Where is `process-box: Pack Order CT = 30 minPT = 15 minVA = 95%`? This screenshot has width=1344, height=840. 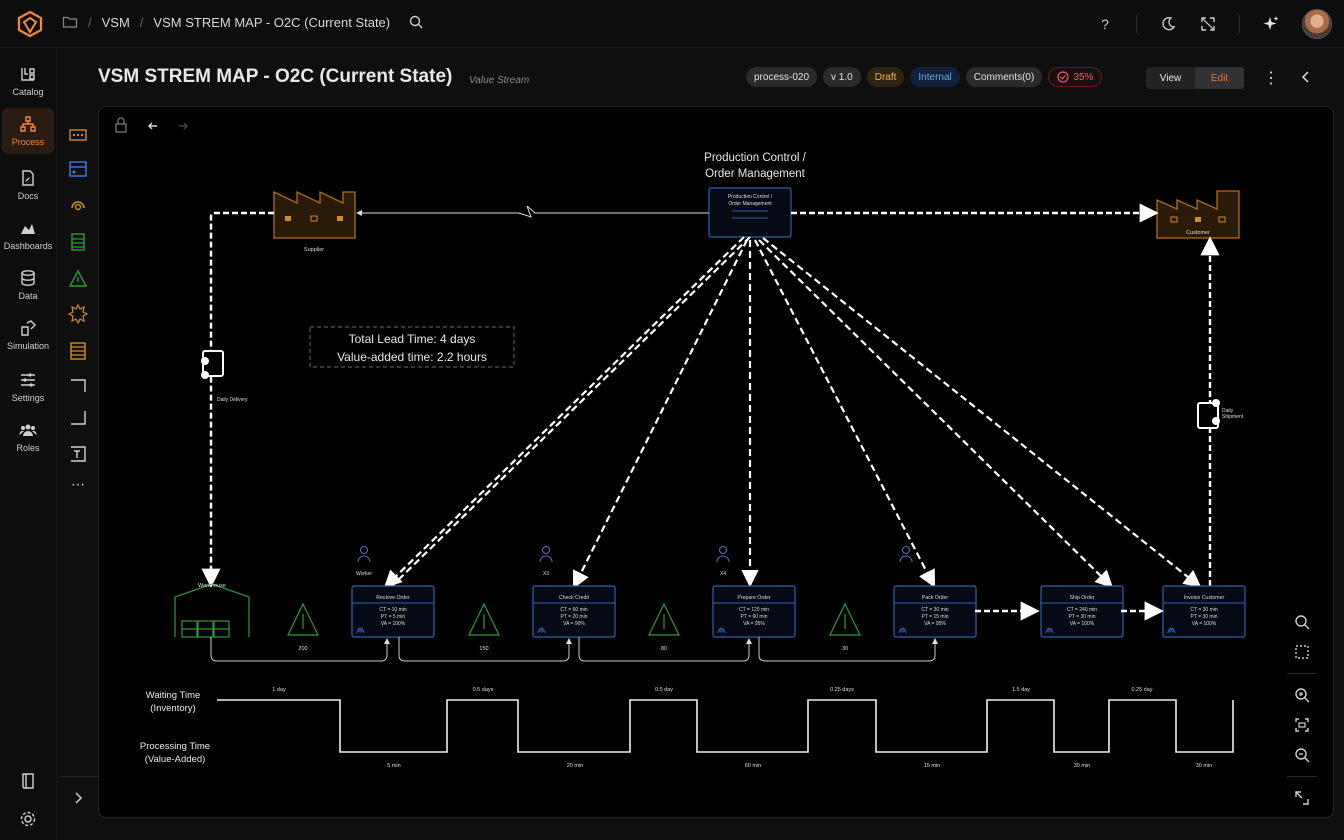 process-box: Pack Order CT = 30 minPT = 15 minVA = 95% is located at coordinates (935, 611).